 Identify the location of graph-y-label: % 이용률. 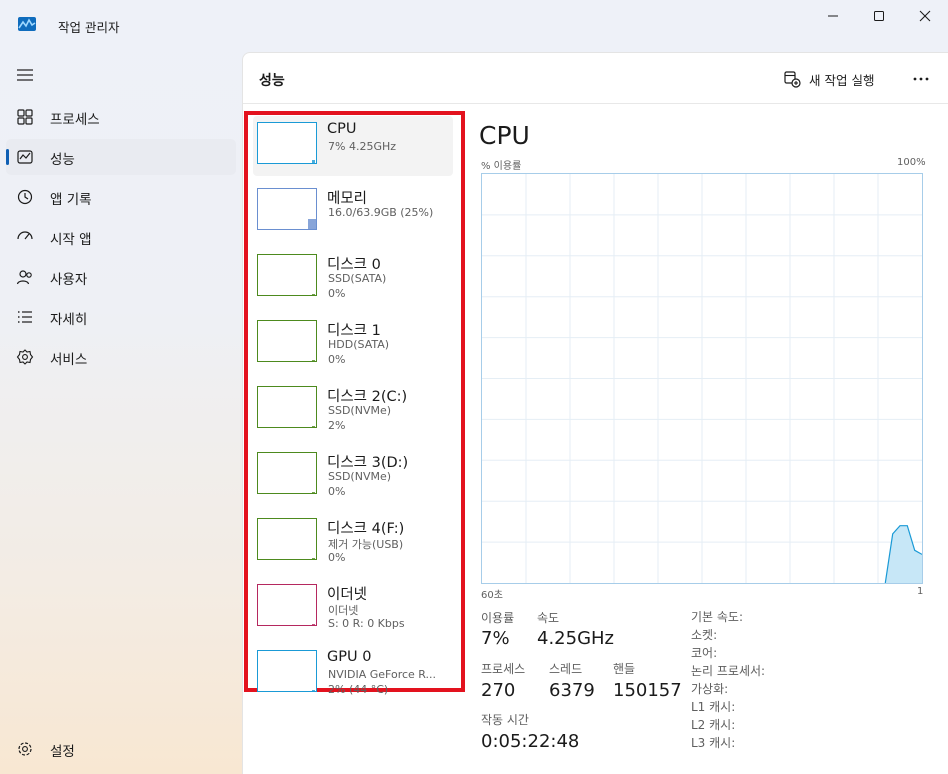
(501, 166).